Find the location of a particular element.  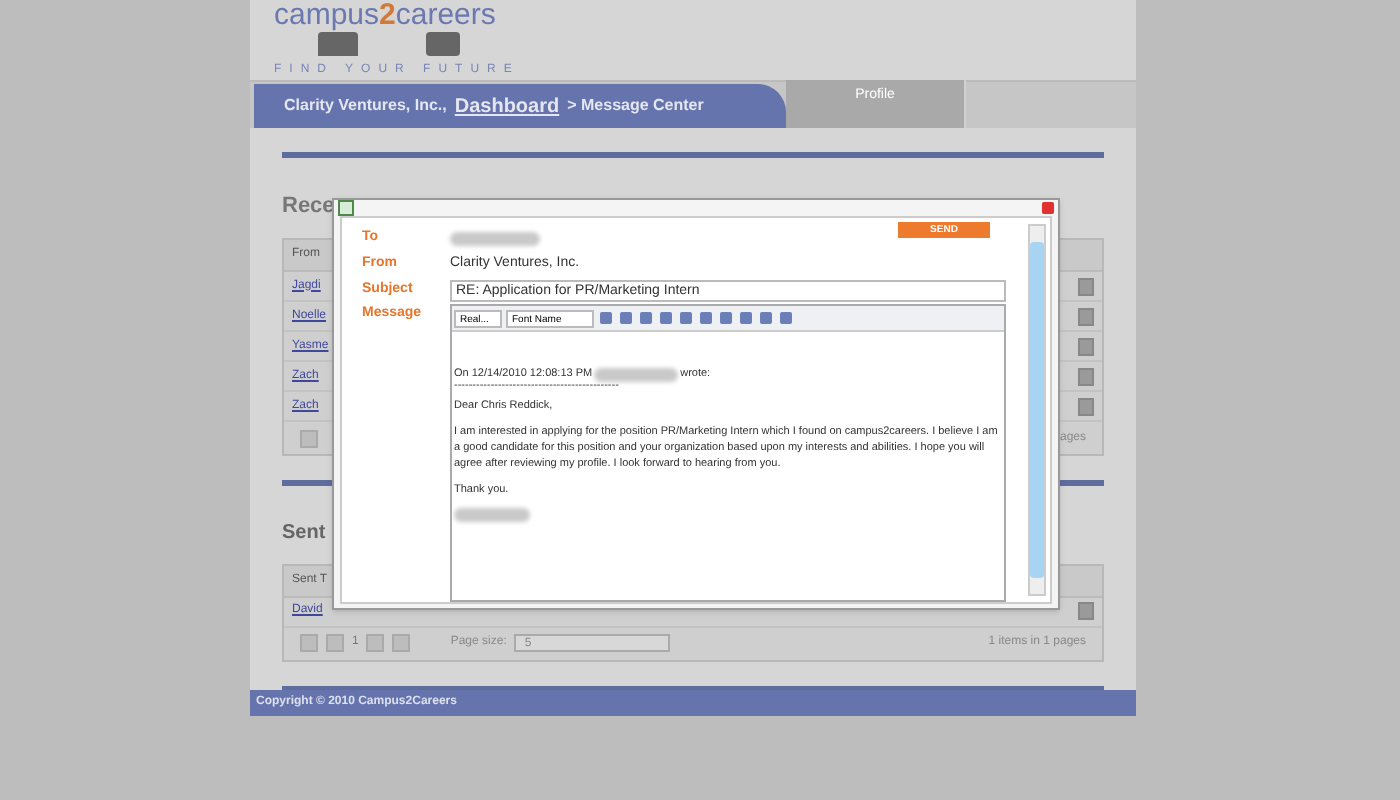

message-editor is located at coordinates (728, 453).